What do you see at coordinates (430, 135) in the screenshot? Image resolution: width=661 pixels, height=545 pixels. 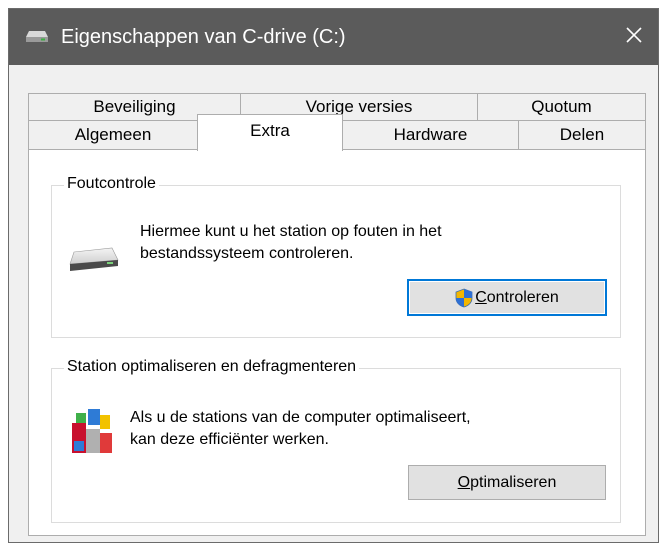 I see `tab-hardware: Hardware` at bounding box center [430, 135].